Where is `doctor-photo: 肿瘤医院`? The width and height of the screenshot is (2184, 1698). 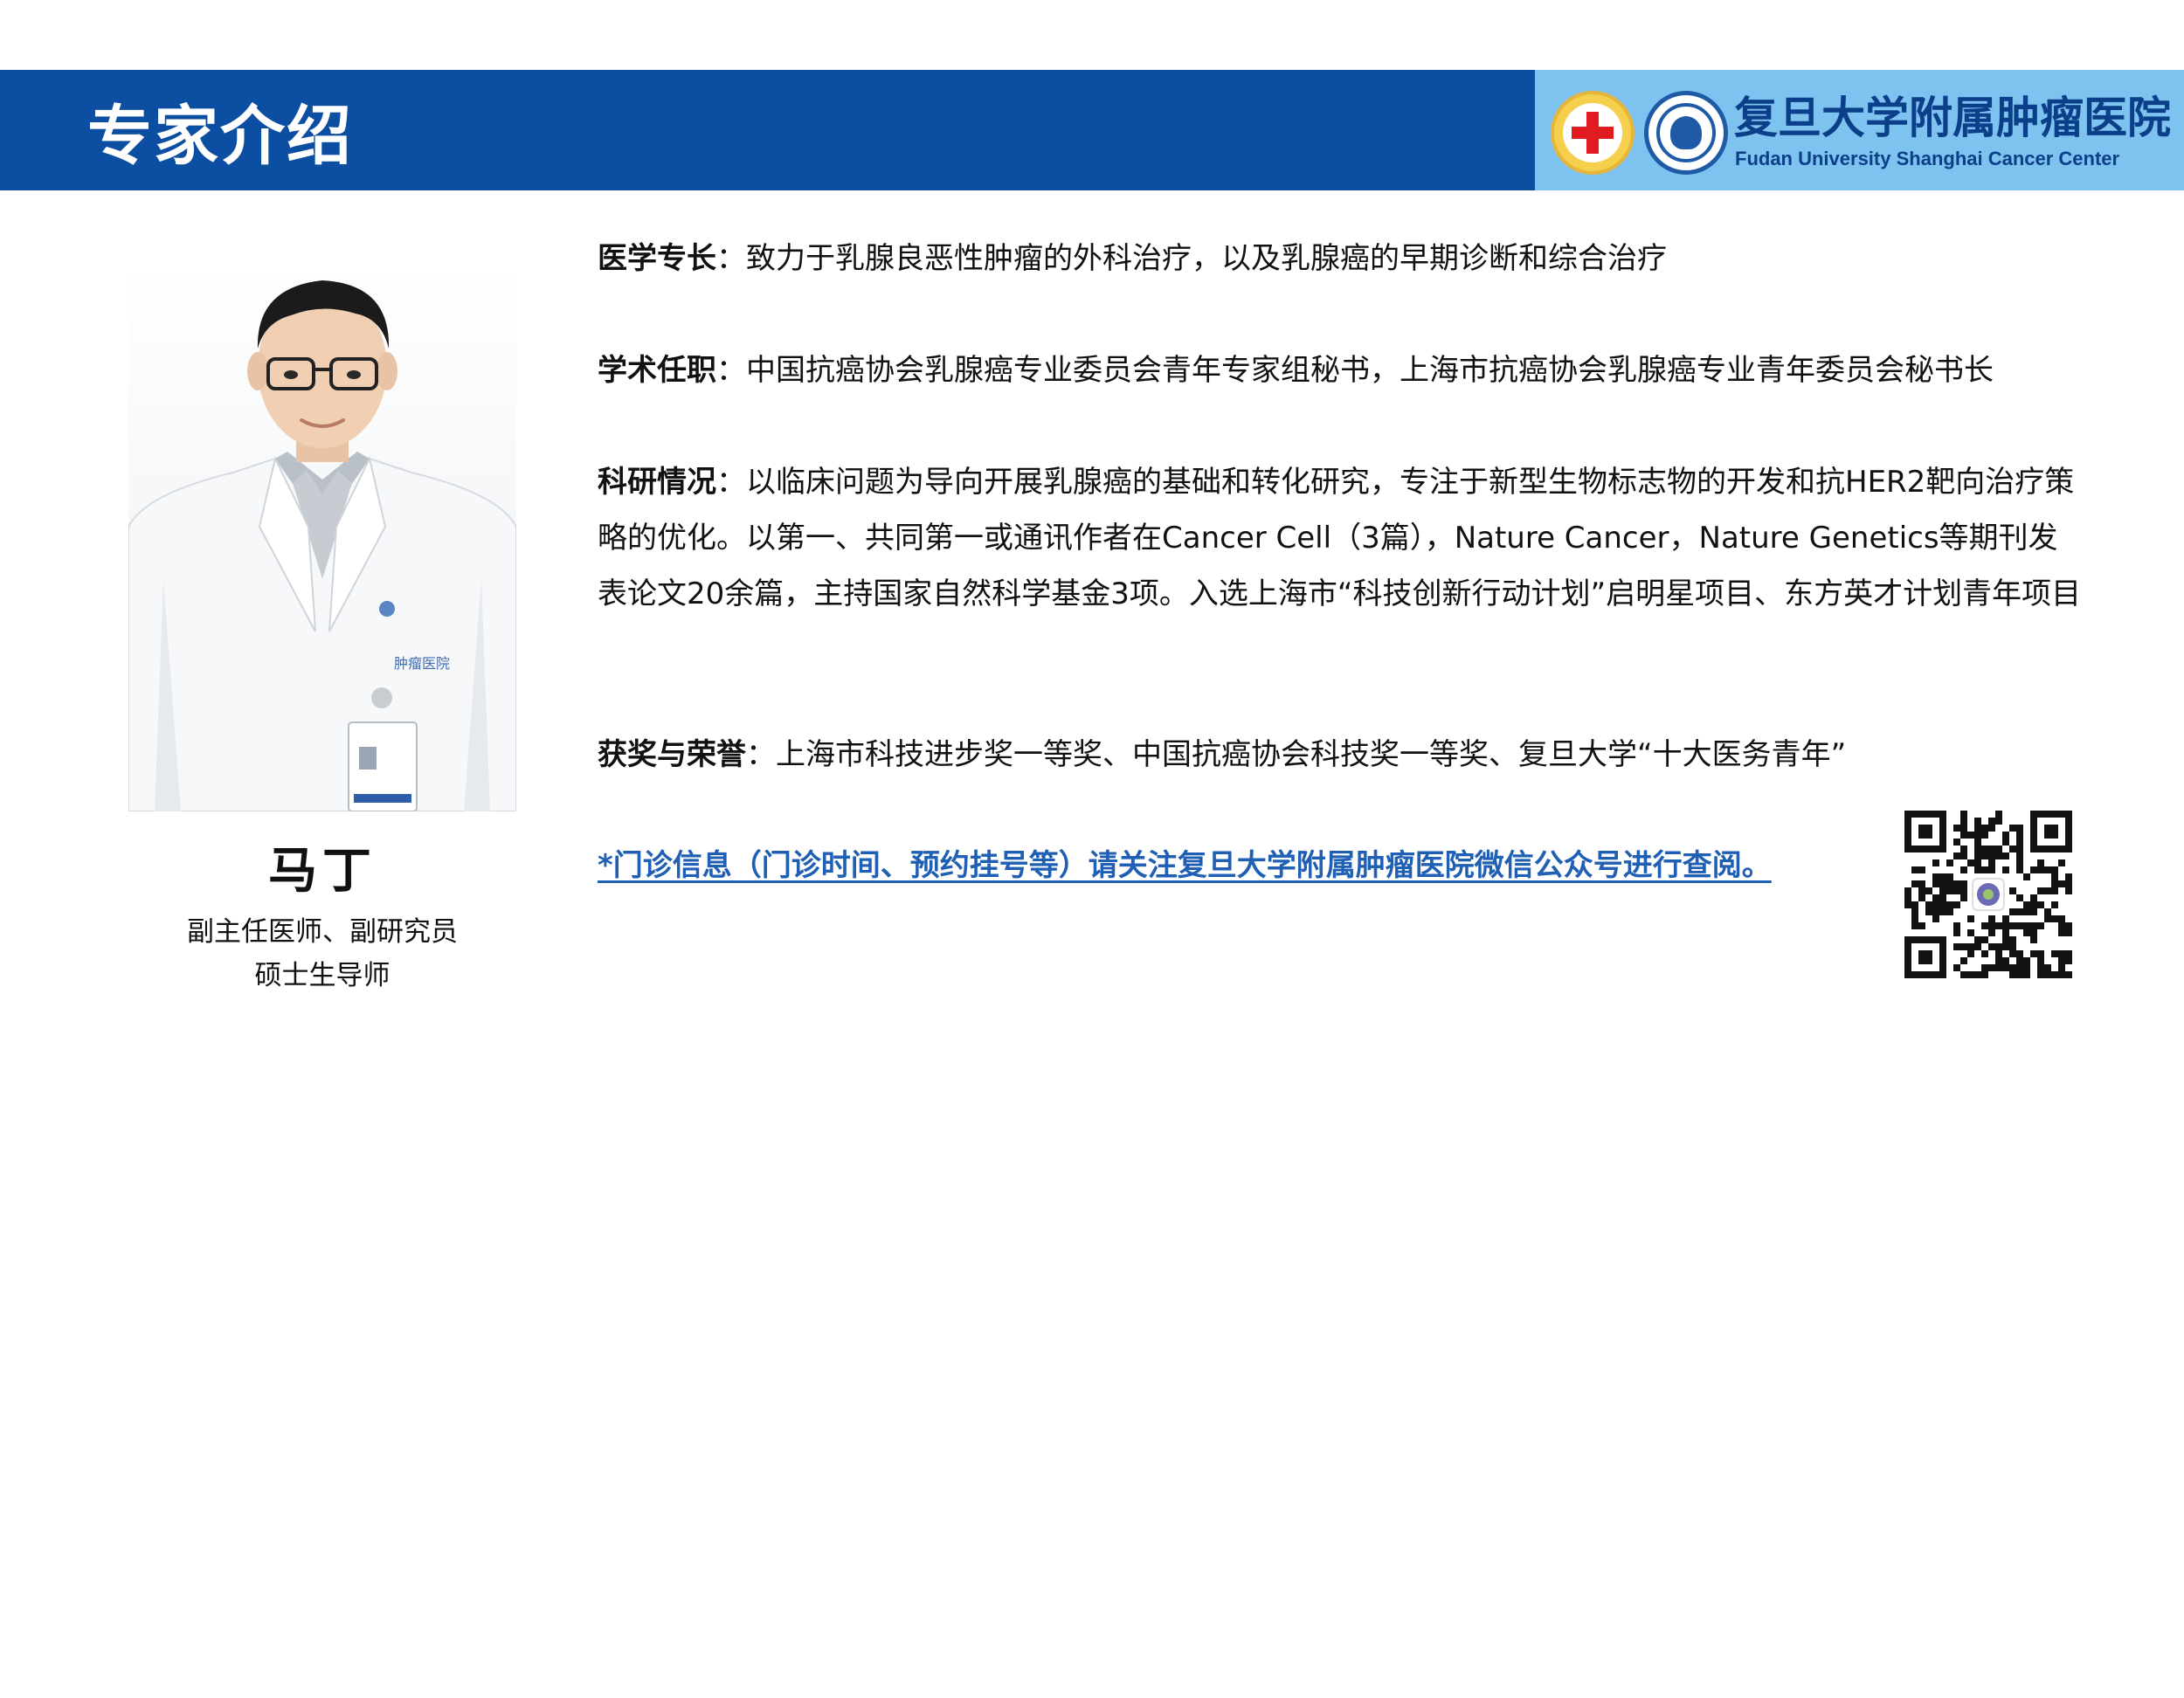 doctor-photo: 肿瘤医院 is located at coordinates (322, 538).